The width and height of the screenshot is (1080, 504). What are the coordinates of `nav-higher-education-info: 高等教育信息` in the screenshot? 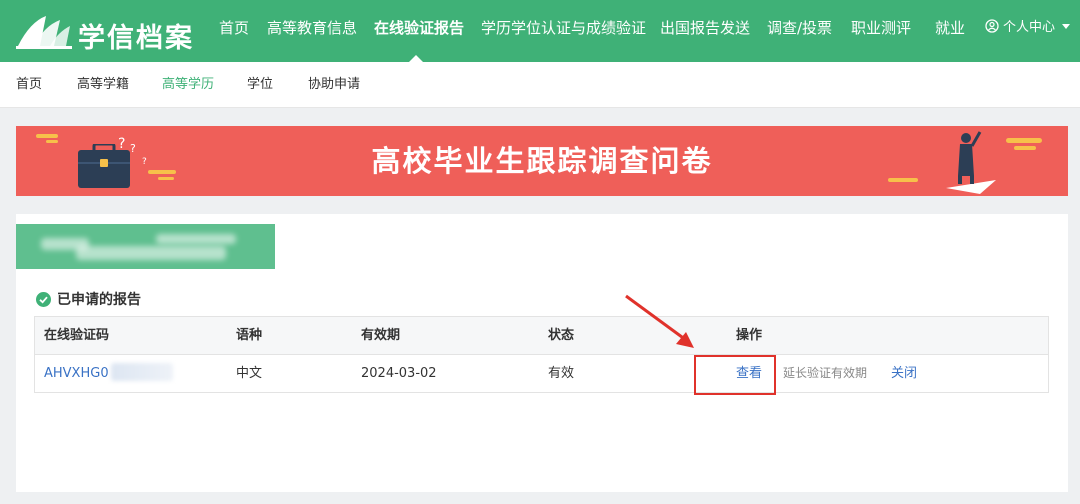 It's located at (312, 31).